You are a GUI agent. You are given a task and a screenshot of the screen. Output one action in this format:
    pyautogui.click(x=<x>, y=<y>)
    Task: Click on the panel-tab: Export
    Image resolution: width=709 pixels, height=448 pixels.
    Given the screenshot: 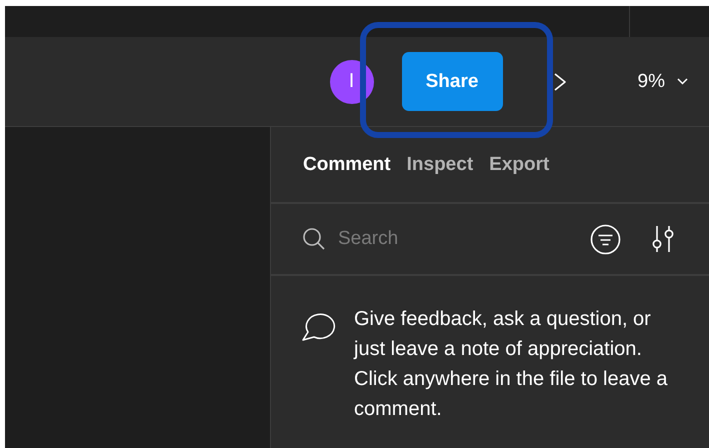 What is the action you would take?
    pyautogui.click(x=519, y=165)
    